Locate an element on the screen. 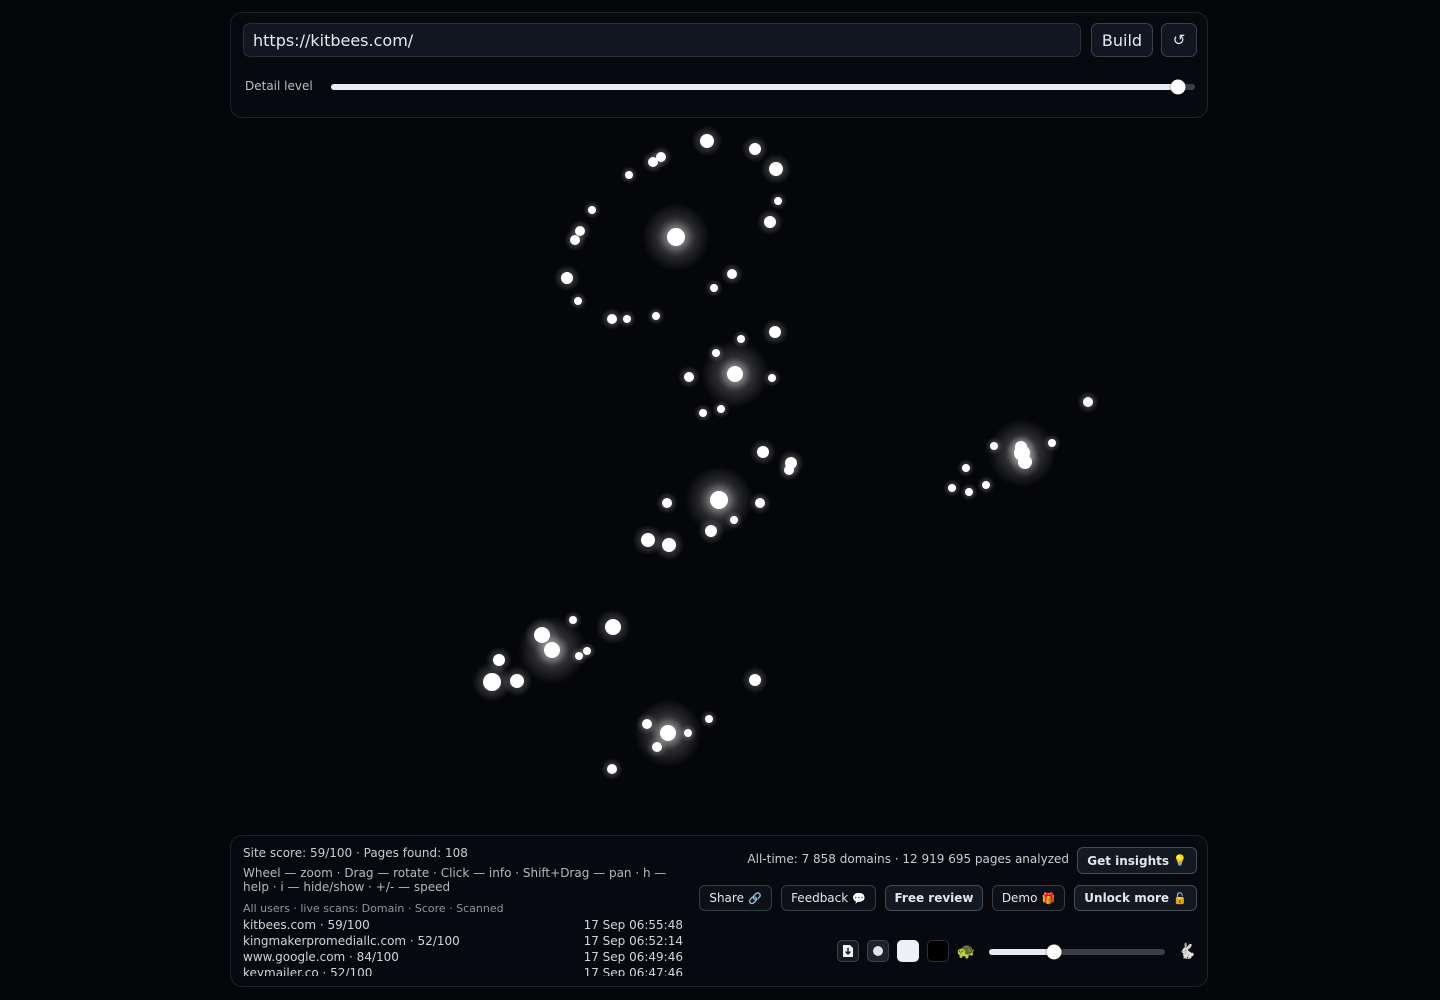  share-button: Share 🔗 is located at coordinates (735, 898).